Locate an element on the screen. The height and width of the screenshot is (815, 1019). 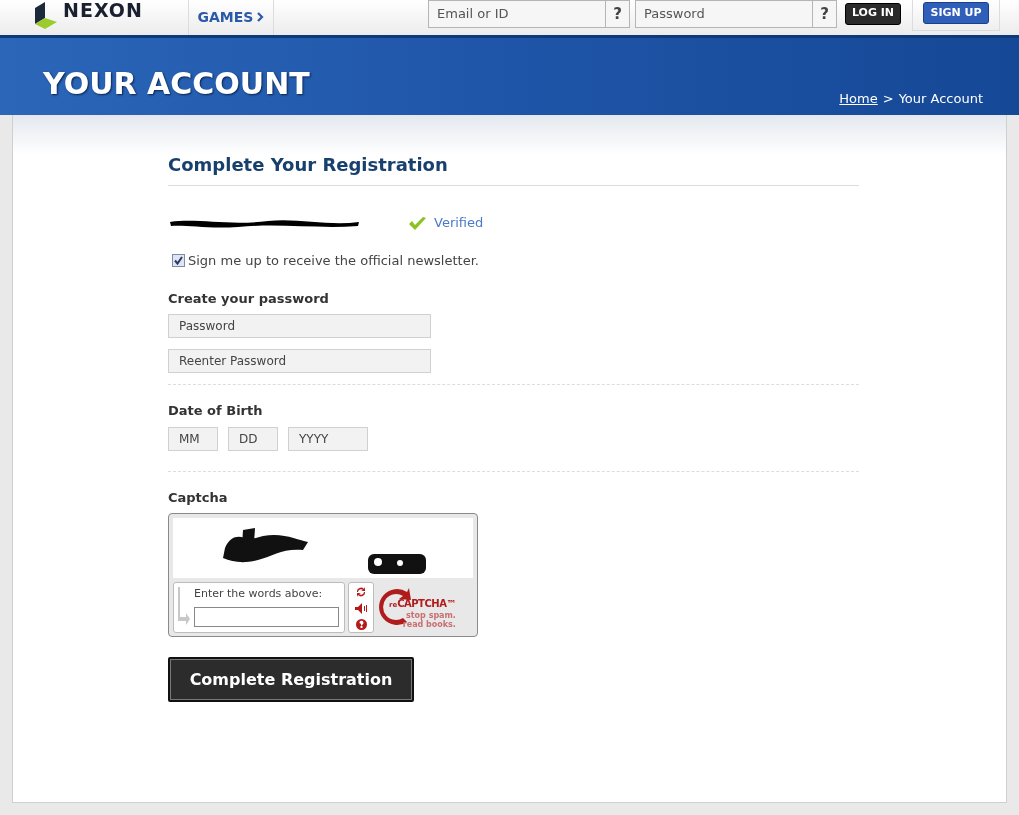
recaptcha-tagline: read books. is located at coordinates (429, 624).